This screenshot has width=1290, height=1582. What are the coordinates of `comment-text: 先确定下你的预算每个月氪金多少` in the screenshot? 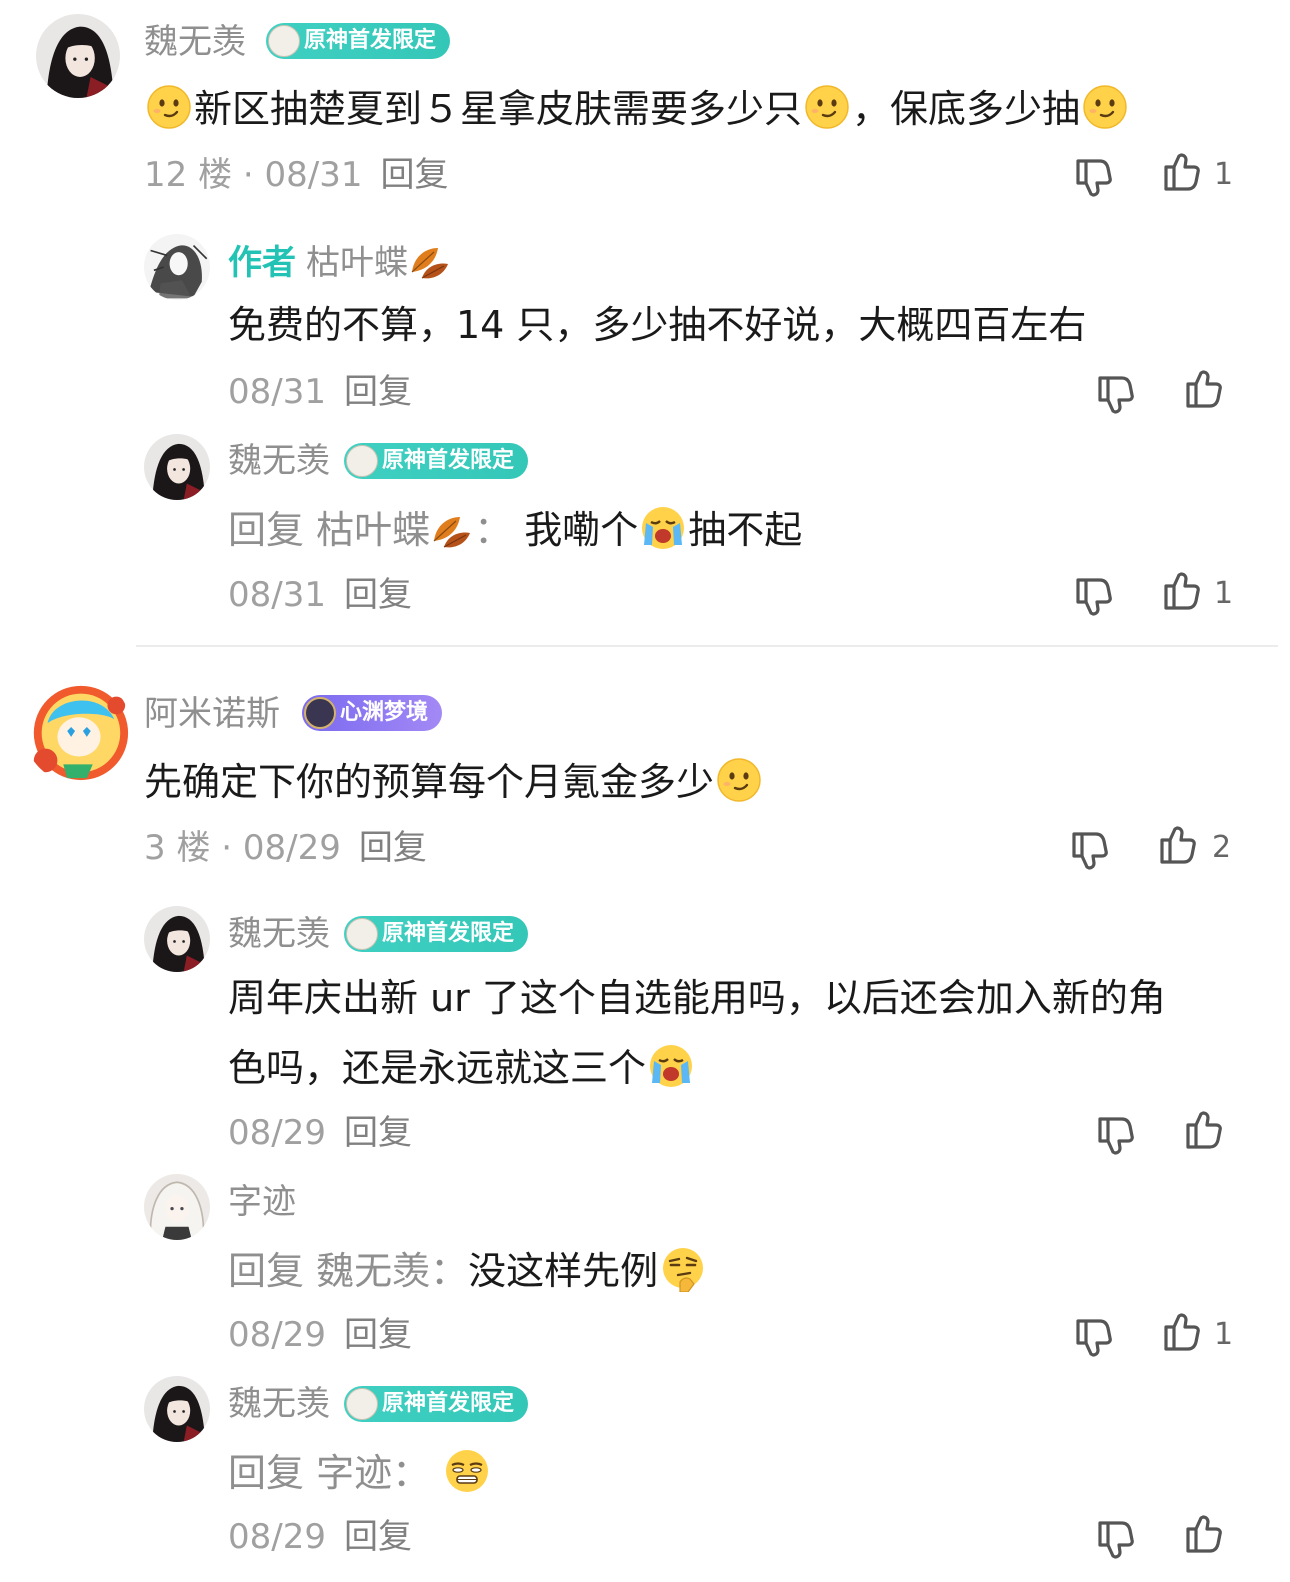 It's located at (454, 781).